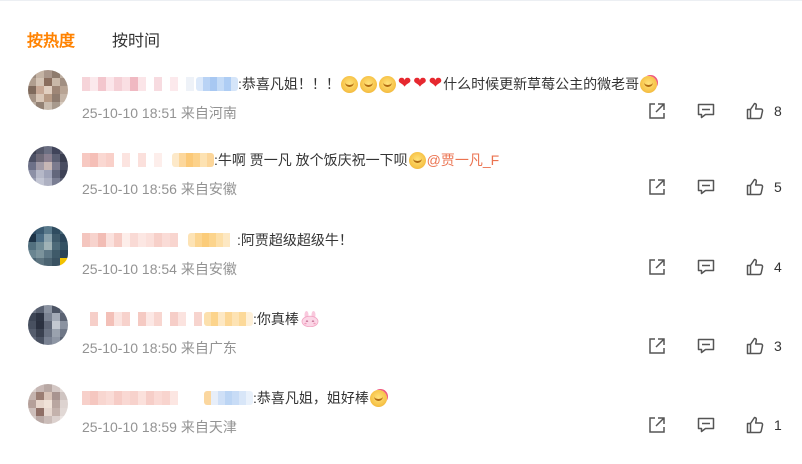 This screenshot has height=464, width=802. I want to click on tab-hot: 按热度, so click(51, 39).